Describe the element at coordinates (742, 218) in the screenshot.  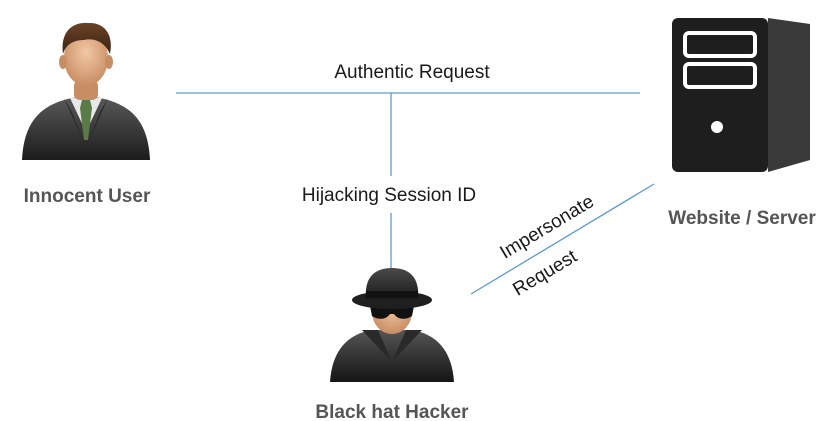
I see `website-server-label: Website / Server` at that location.